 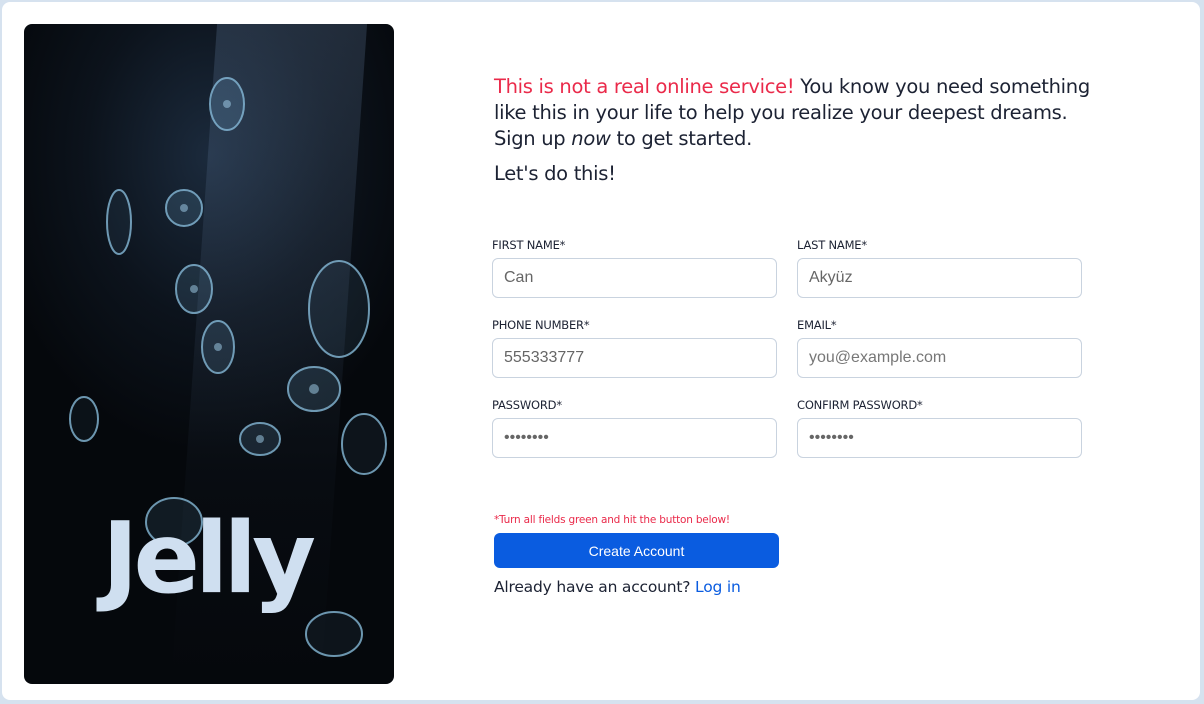 What do you see at coordinates (860, 405) in the screenshot?
I see `confirm-password-label: CONFIRM PASSWORD*` at bounding box center [860, 405].